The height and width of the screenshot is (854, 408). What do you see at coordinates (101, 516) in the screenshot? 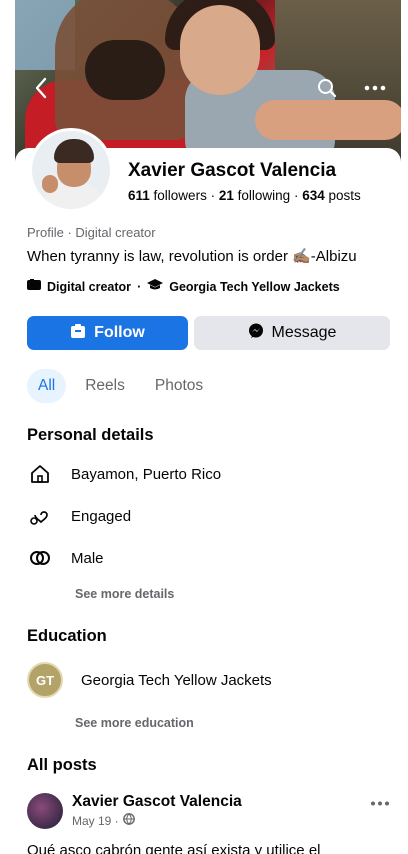
I see `detail-relationship-label: Engaged` at bounding box center [101, 516].